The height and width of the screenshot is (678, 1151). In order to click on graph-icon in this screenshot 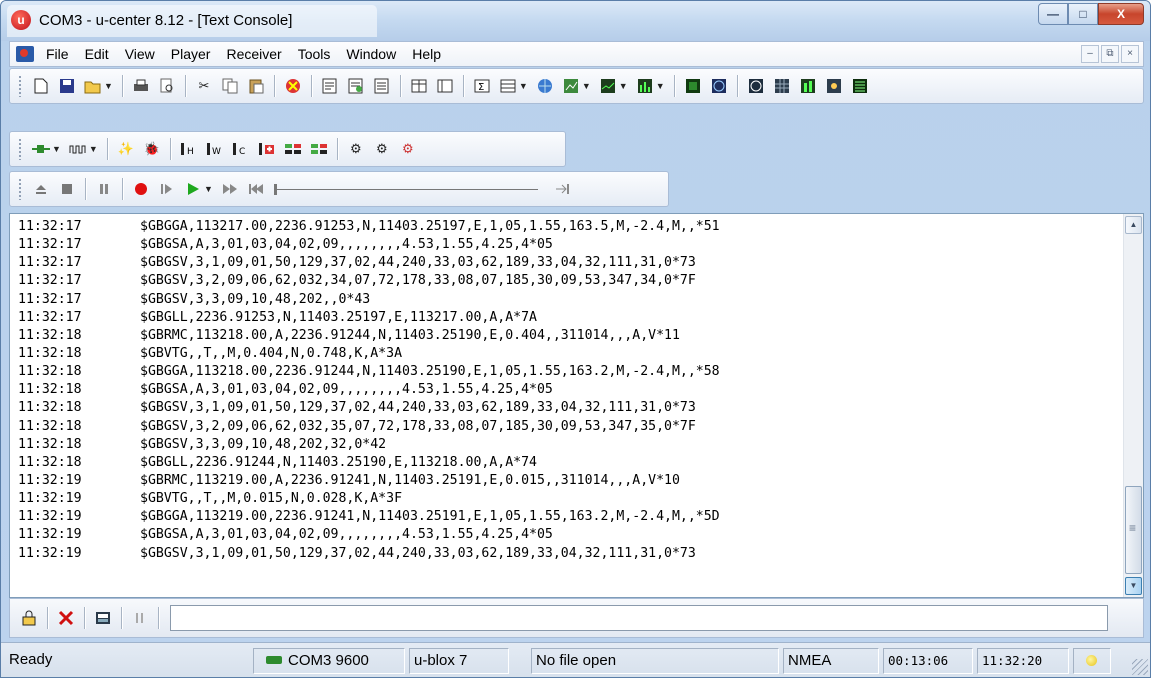, I will do `click(608, 86)`.